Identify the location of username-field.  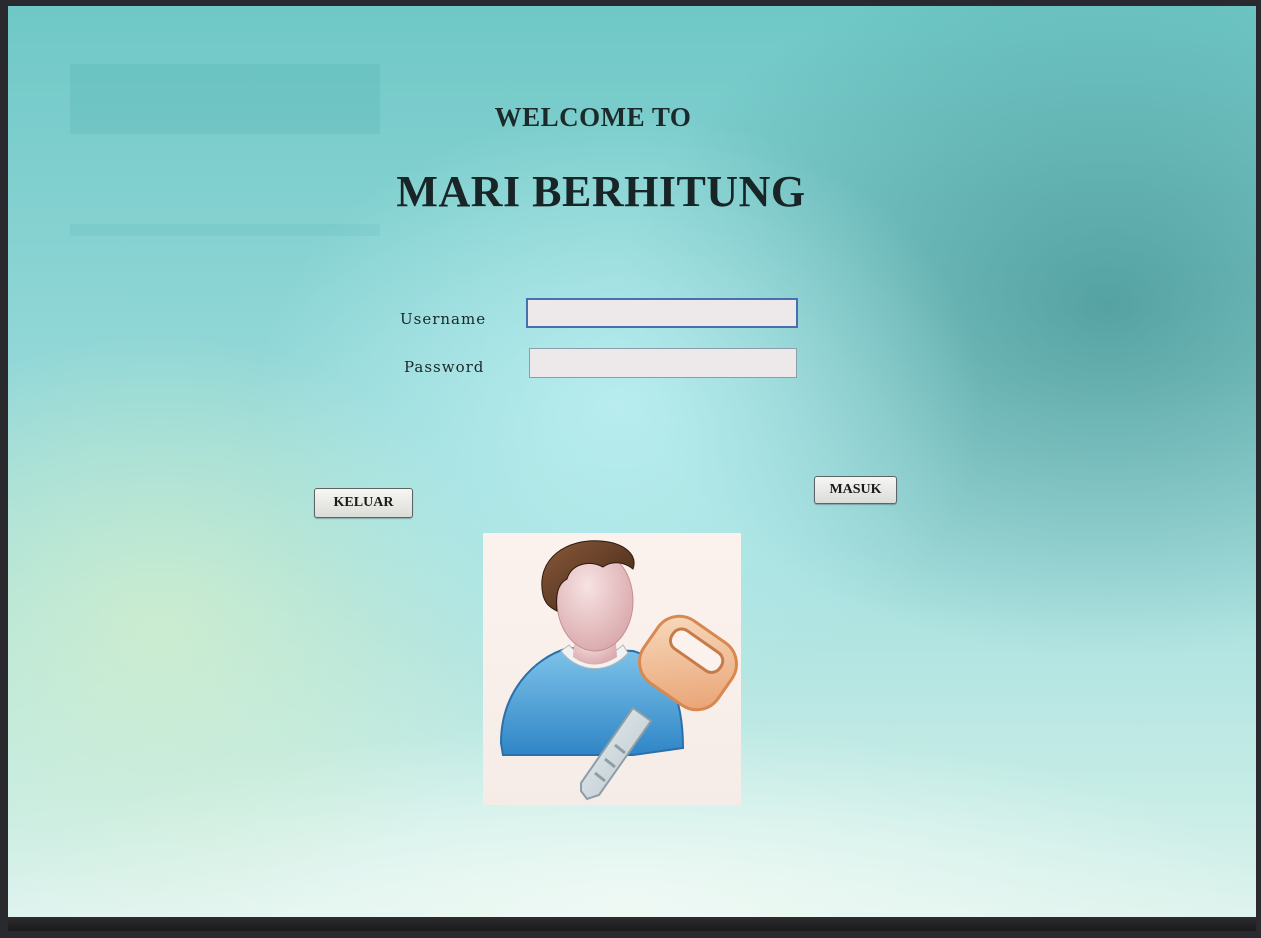
(662, 313).